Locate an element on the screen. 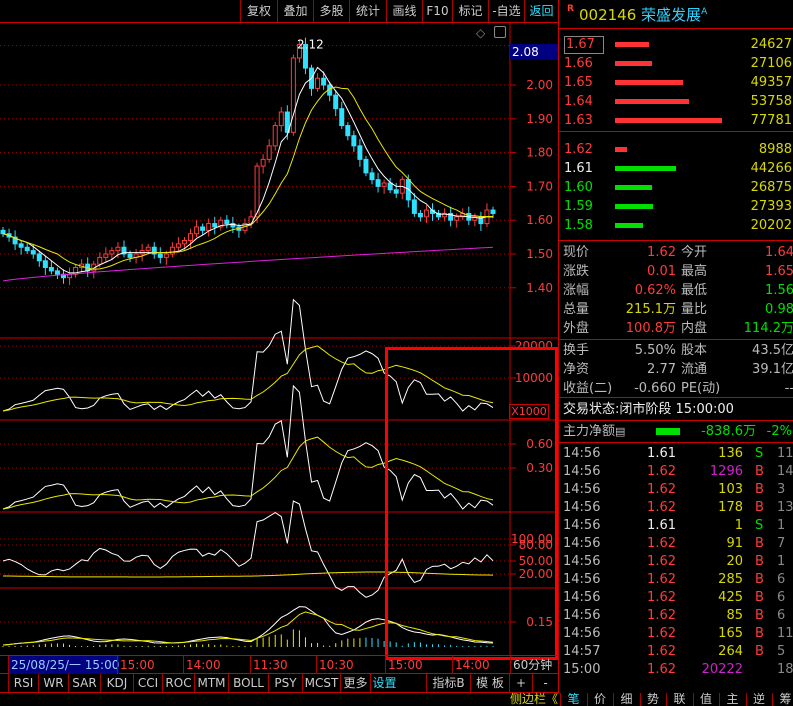  sidebar-tab-3: 势 is located at coordinates (652, 699).